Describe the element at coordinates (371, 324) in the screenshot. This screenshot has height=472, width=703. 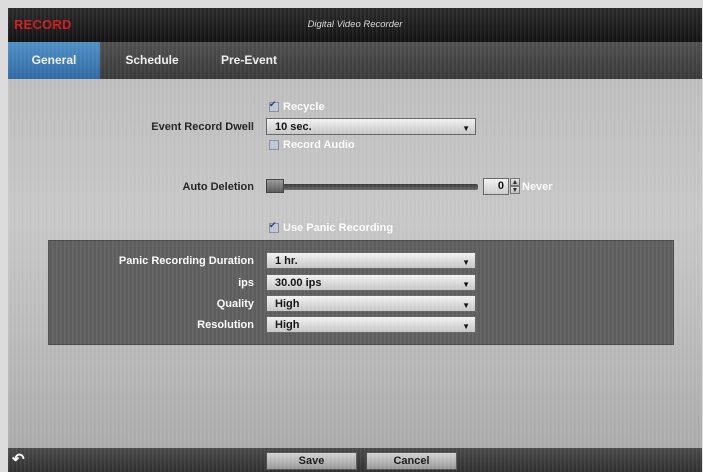
I see `resolution-select: High ▼` at that location.